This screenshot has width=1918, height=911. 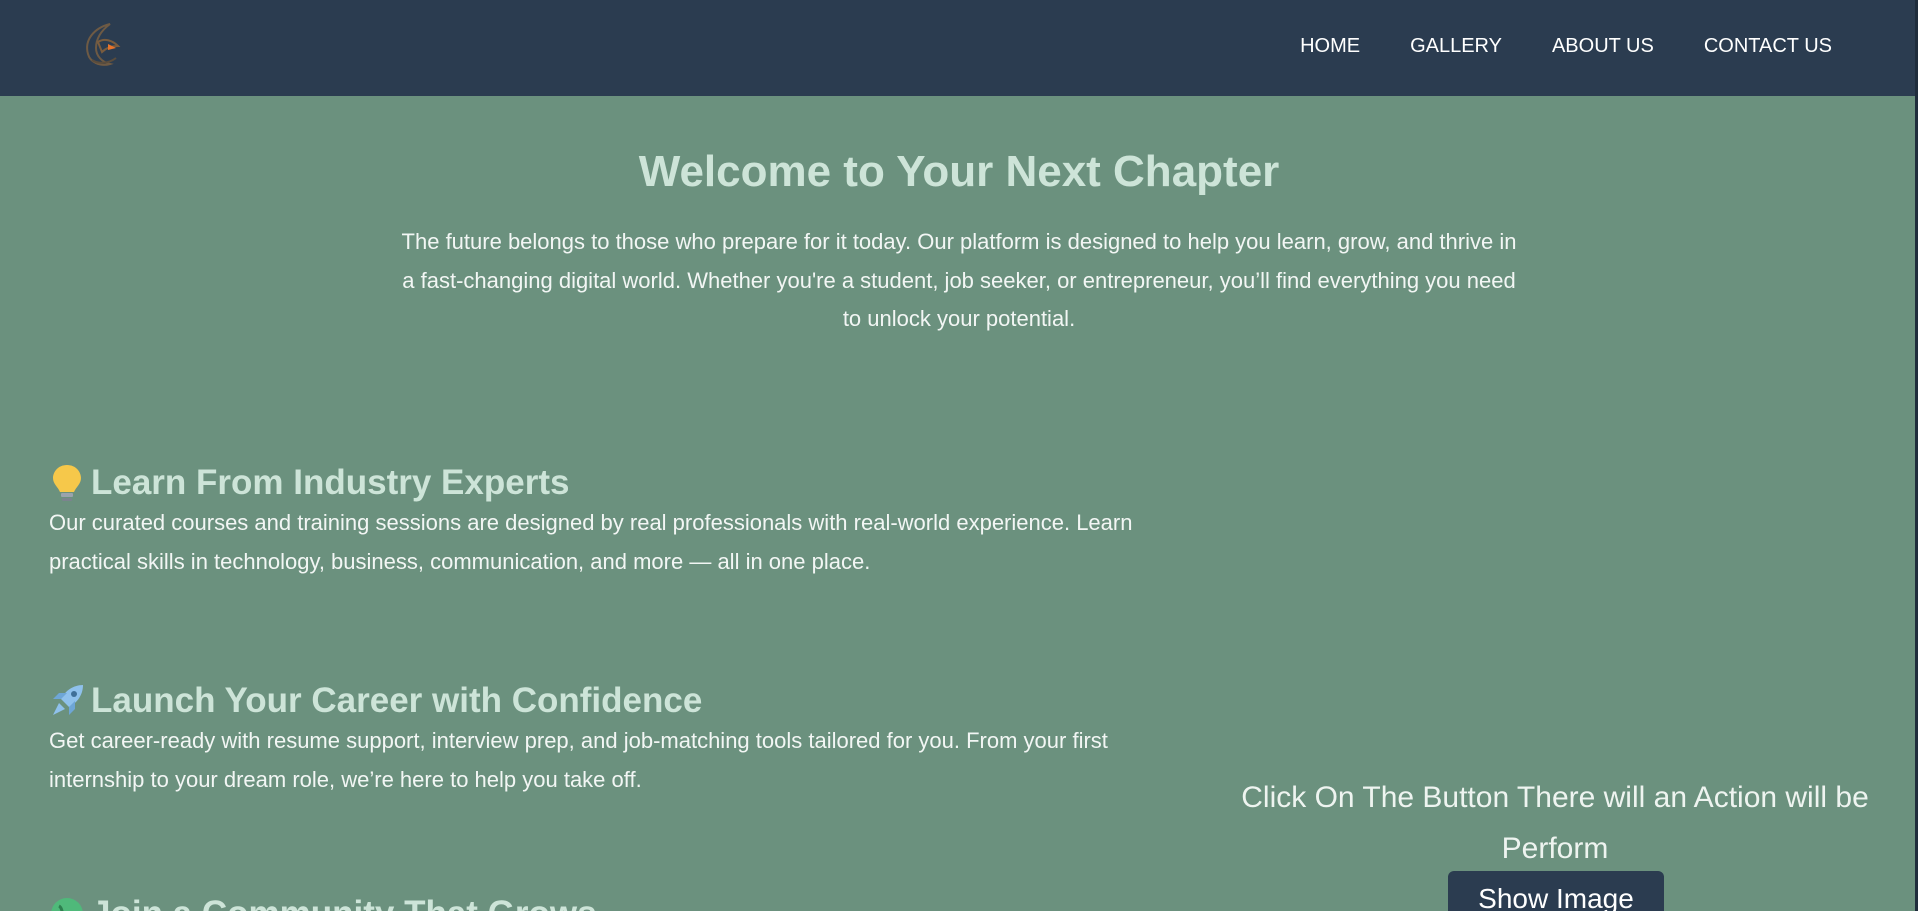 What do you see at coordinates (1456, 46) in the screenshot?
I see `nav-gallery-link: GALLERY` at bounding box center [1456, 46].